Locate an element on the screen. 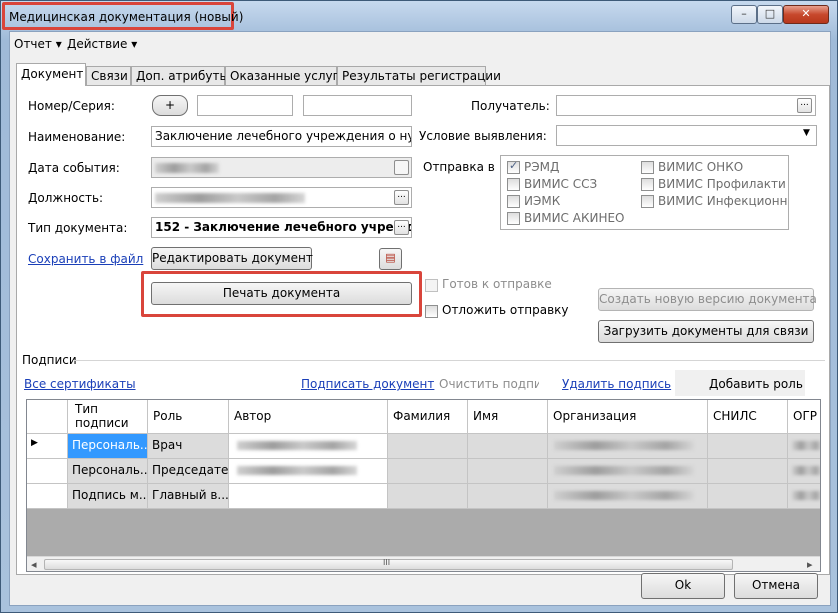  scroll-right-arrow: ▸ is located at coordinates (810, 564).